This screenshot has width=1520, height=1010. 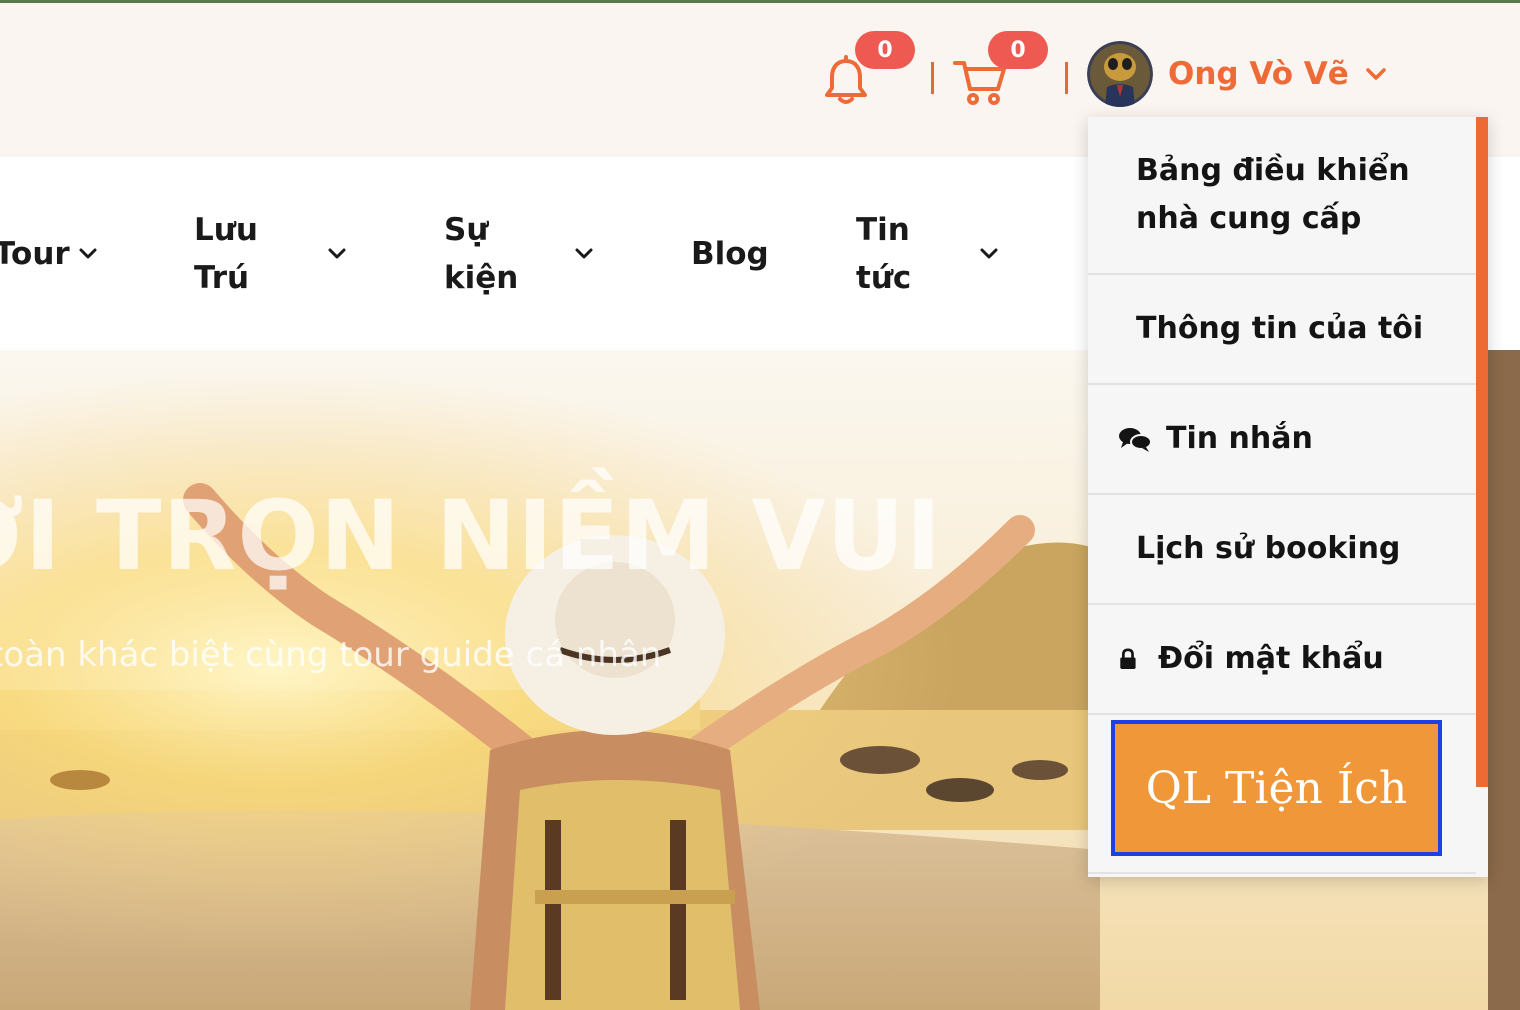 What do you see at coordinates (1135, 440) in the screenshot?
I see `comments-icon` at bounding box center [1135, 440].